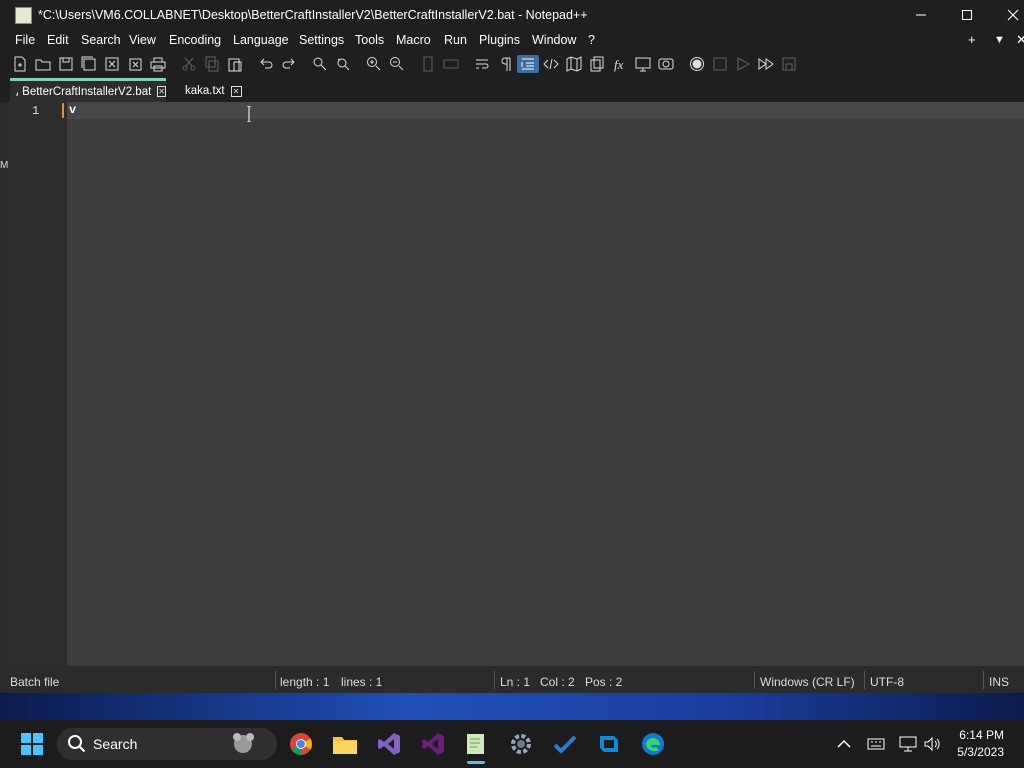 The width and height of the screenshot is (1024, 768). I want to click on status-language: Batch file, so click(35, 682).